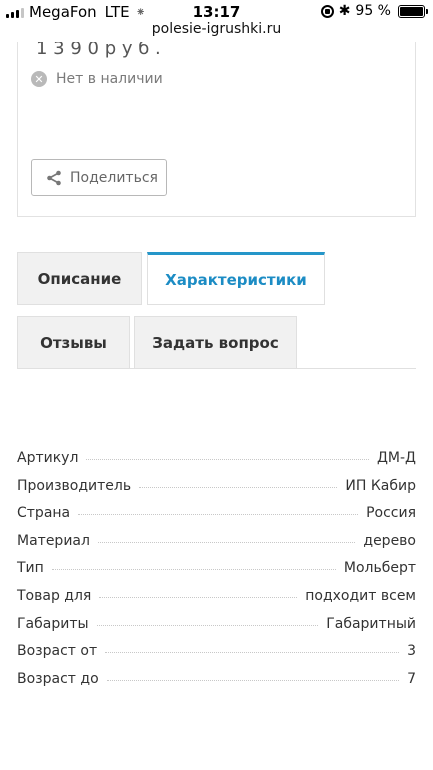 The width and height of the screenshot is (433, 770). What do you see at coordinates (411, 679) in the screenshot?
I see `spec-value: 7` at bounding box center [411, 679].